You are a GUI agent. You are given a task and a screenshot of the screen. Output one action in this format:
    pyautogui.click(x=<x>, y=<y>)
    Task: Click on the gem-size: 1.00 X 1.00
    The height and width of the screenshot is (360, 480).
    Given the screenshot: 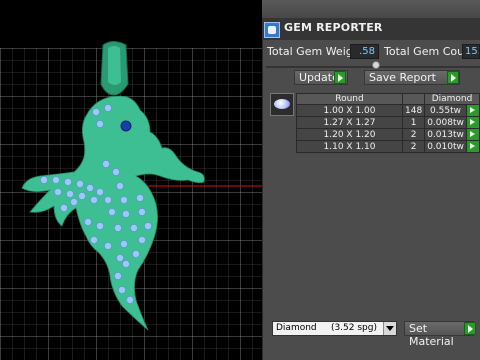 What is the action you would take?
    pyautogui.click(x=349, y=110)
    